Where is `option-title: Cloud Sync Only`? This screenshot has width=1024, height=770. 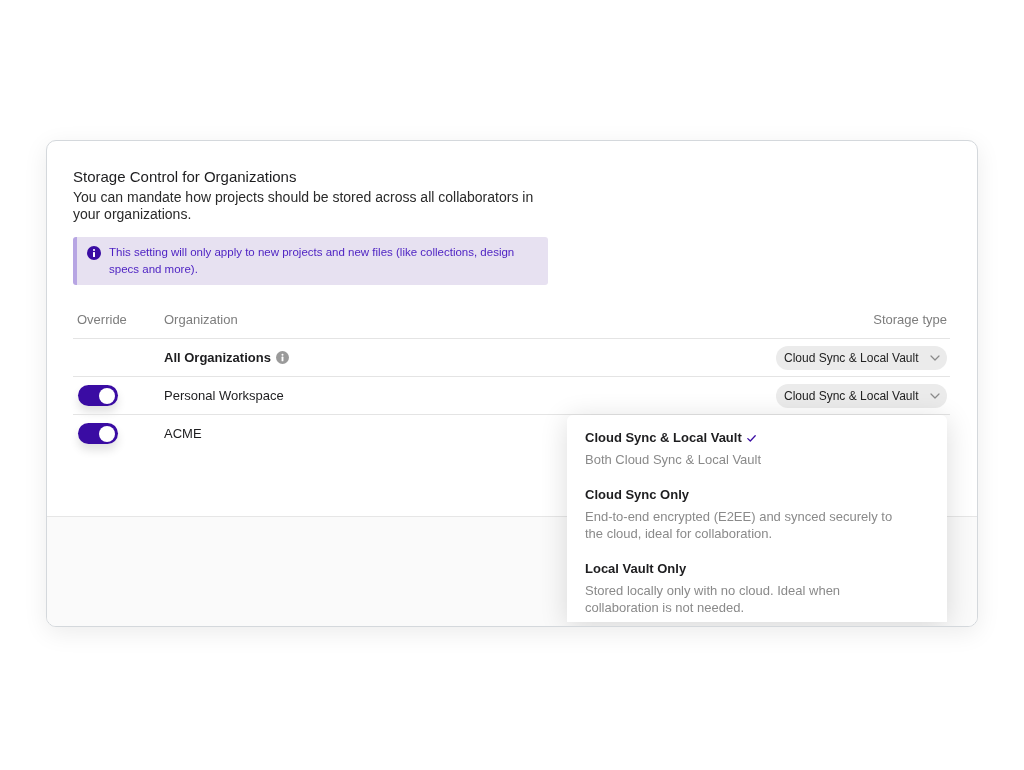 option-title: Cloud Sync Only is located at coordinates (637, 495).